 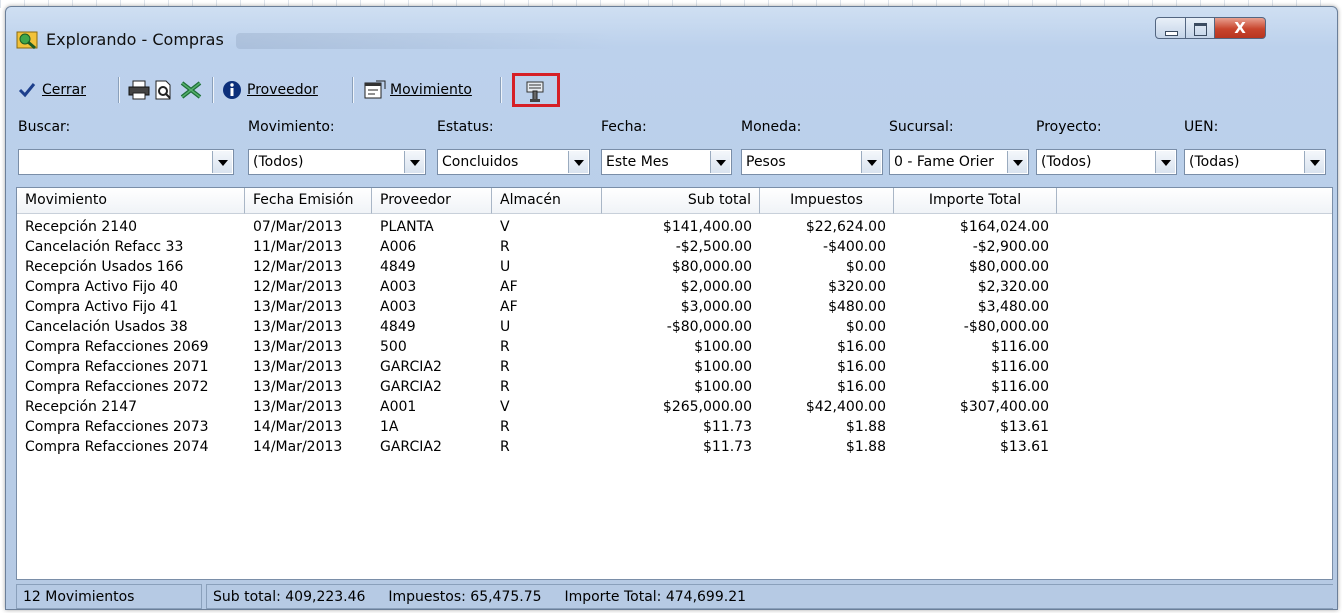 What do you see at coordinates (109, 596) in the screenshot?
I see `status-count: 12 Movimientos` at bounding box center [109, 596].